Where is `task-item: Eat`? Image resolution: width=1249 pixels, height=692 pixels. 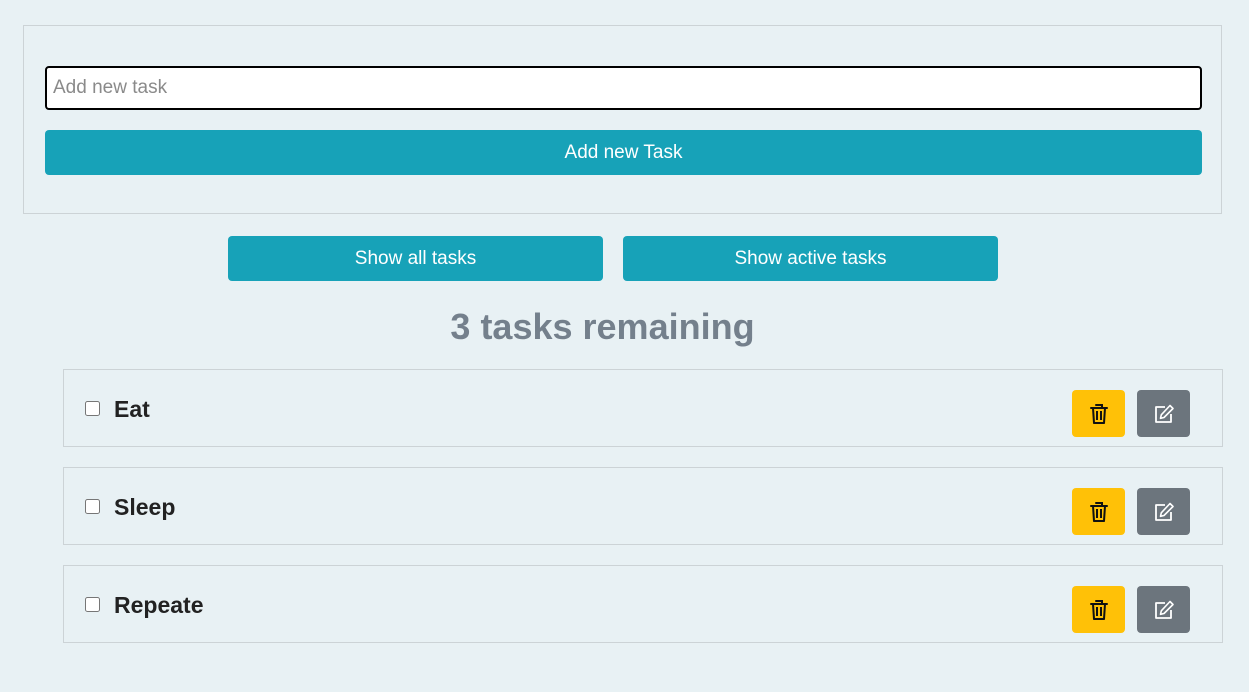 task-item: Eat is located at coordinates (643, 408).